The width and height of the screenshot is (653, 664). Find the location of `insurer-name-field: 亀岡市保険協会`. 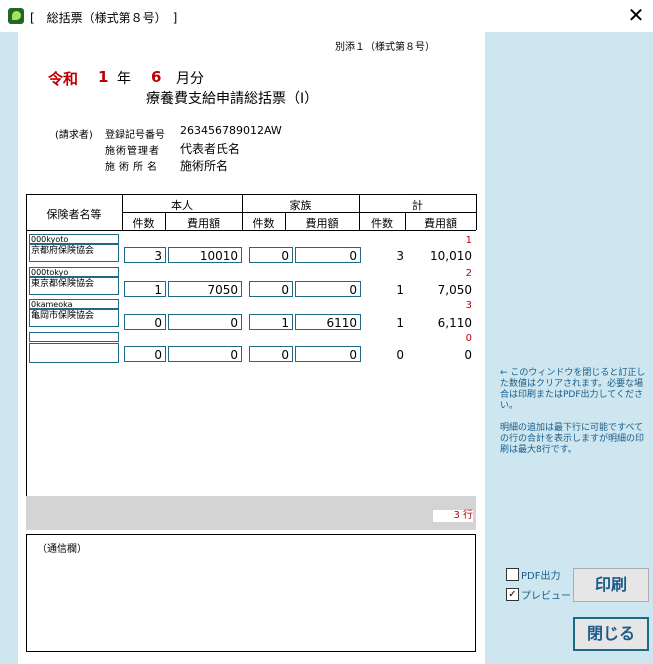

insurer-name-field: 亀岡市保険協会 is located at coordinates (74, 318).